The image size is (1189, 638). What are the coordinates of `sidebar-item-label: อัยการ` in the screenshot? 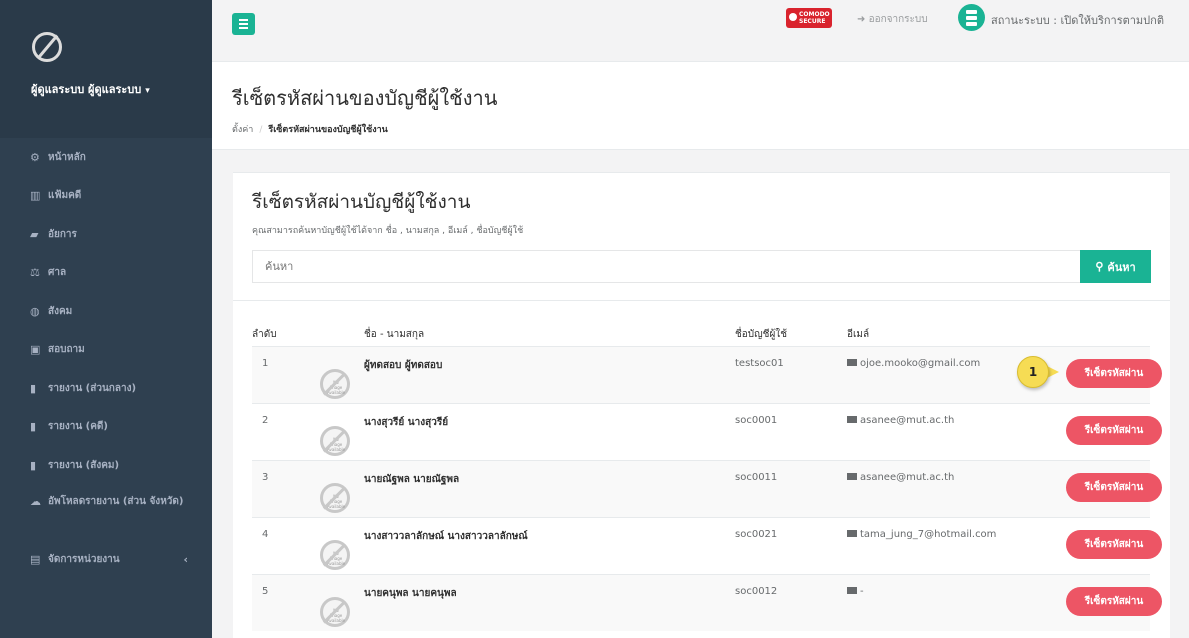 It's located at (62, 234).